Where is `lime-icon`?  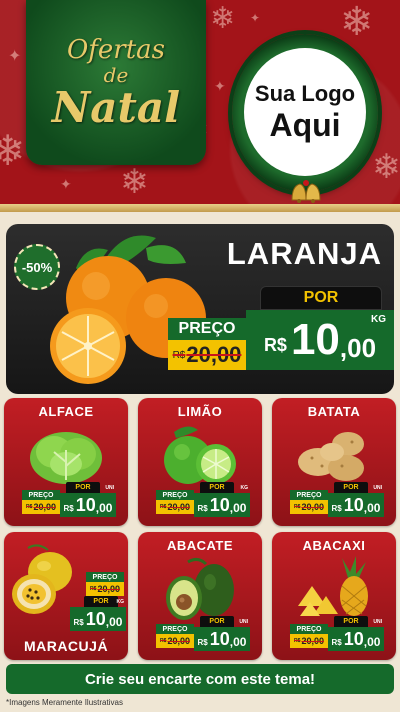 lime-icon is located at coordinates (200, 455).